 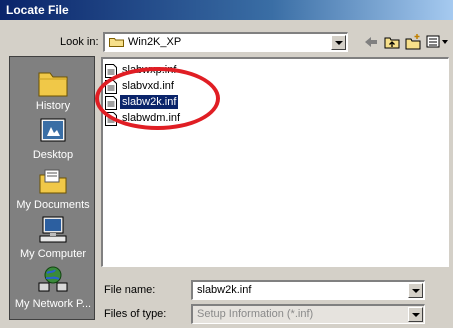 I want to click on place-label: History, so click(x=53, y=106).